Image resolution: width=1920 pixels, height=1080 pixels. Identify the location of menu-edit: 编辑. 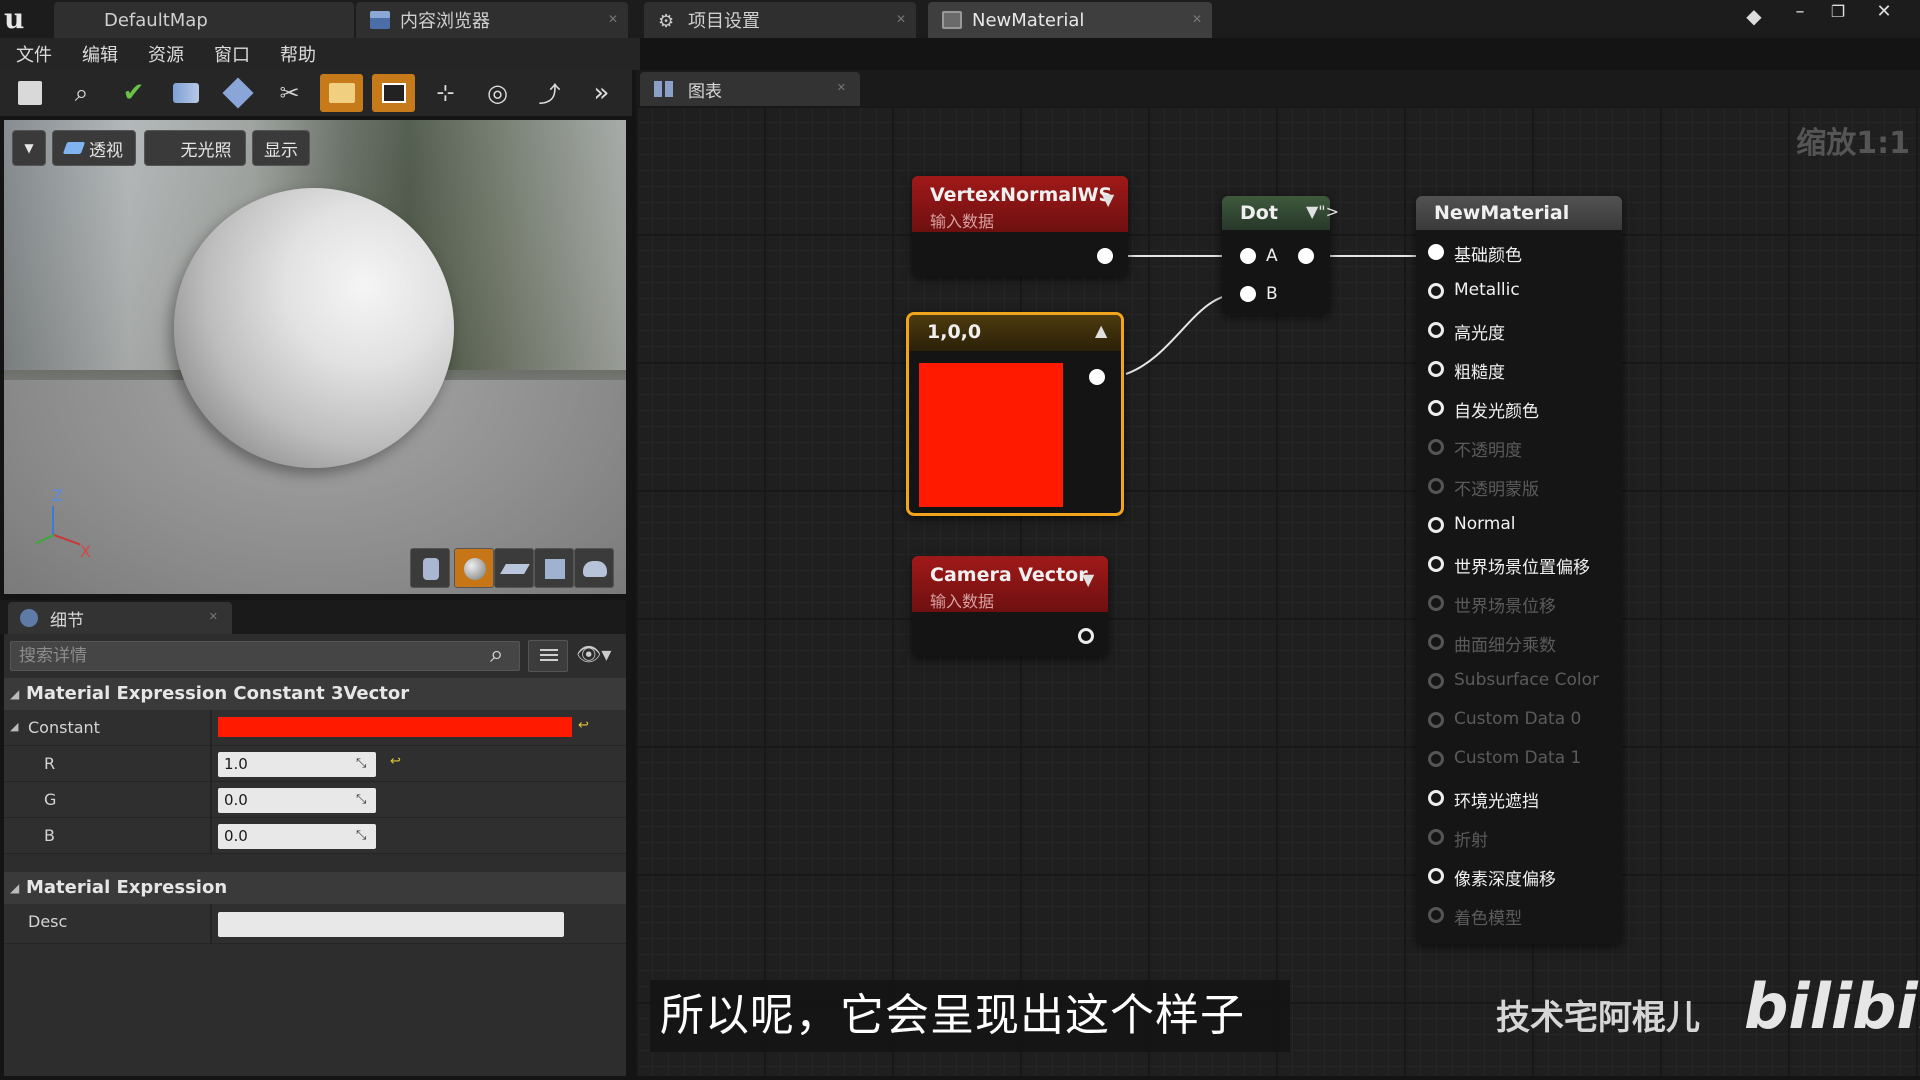
(100, 54).